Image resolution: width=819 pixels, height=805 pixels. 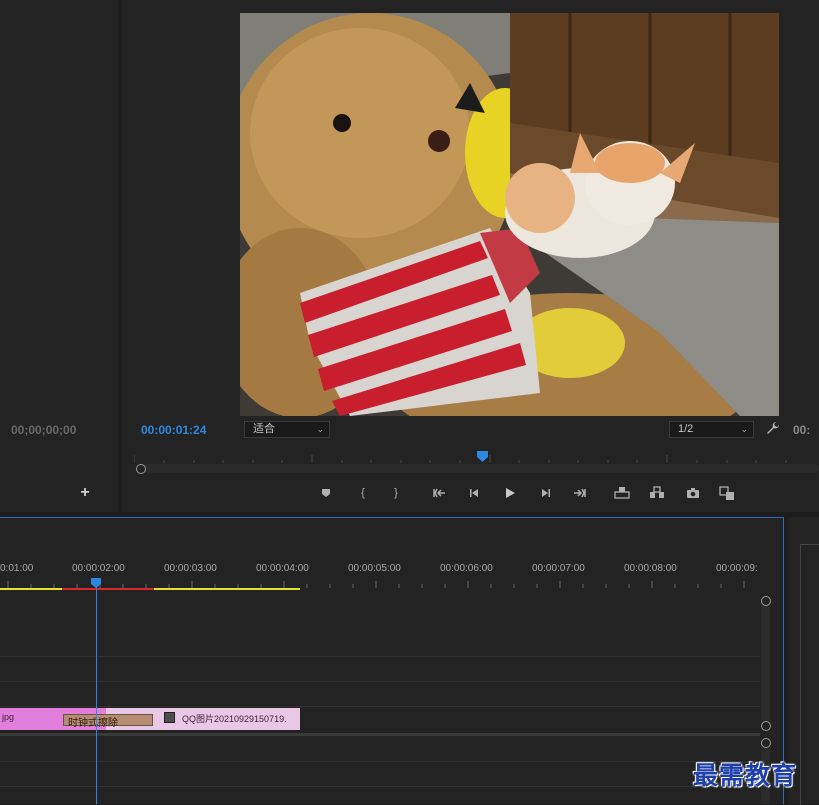 I want to click on mark-out-icon: }, so click(x=396, y=493).